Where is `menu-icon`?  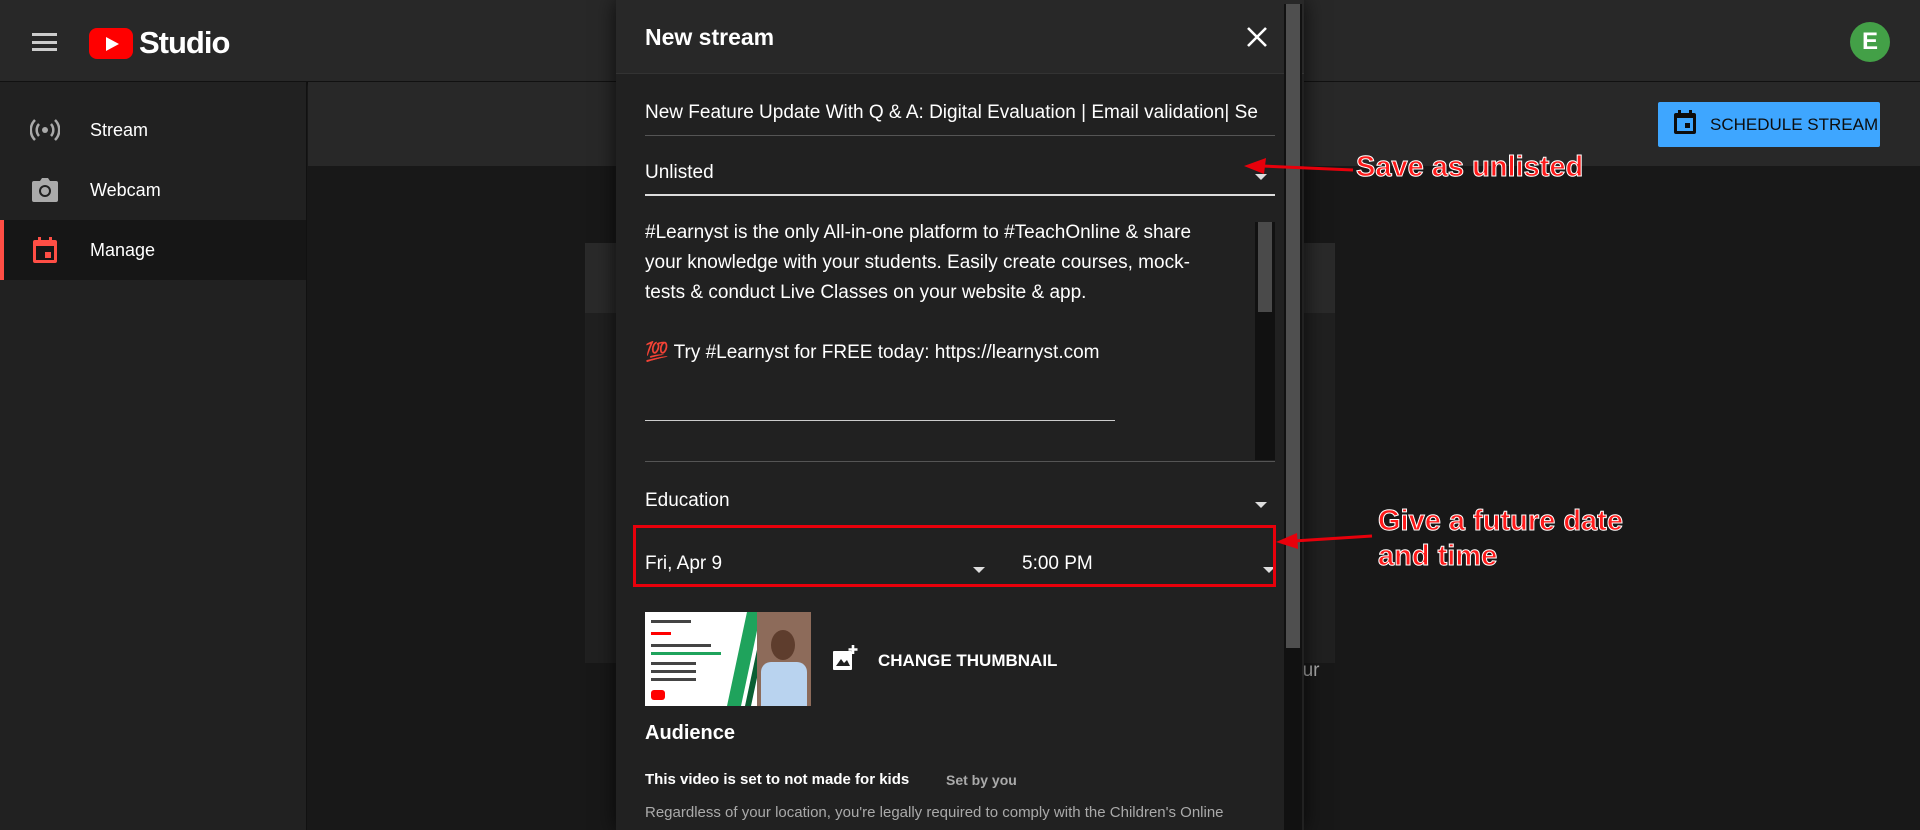
menu-icon is located at coordinates (44, 42).